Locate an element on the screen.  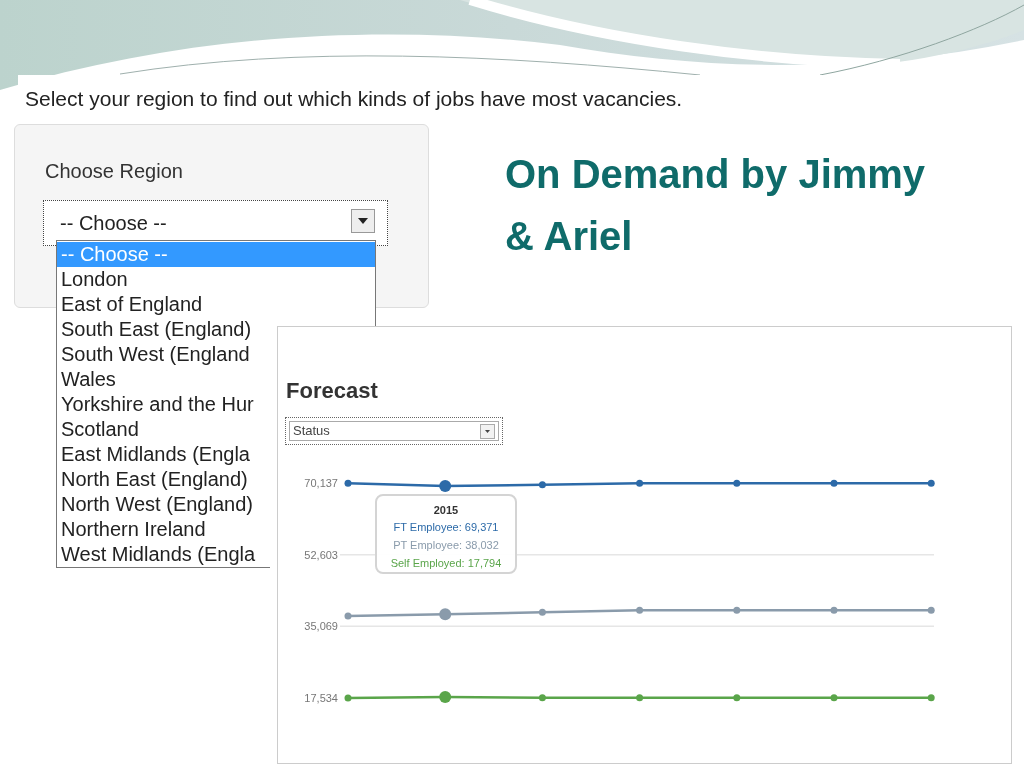
option-item: West Midlands (Engla is located at coordinates (158, 554).